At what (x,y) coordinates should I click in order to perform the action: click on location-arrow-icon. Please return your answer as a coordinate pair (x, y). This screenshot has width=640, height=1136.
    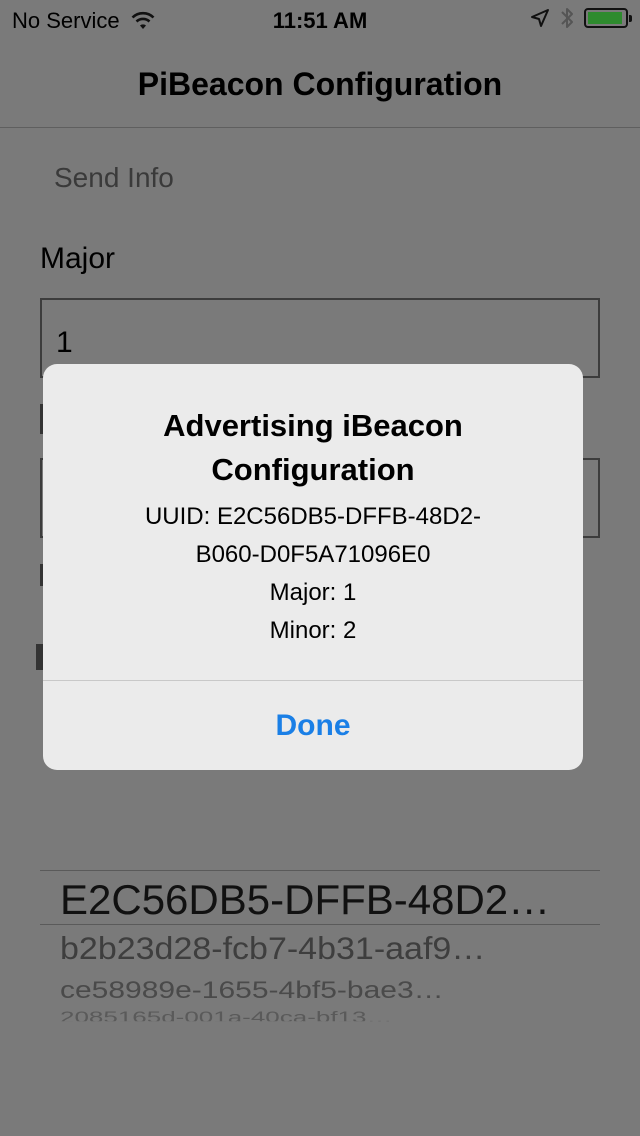
    Looking at the image, I should click on (540, 18).